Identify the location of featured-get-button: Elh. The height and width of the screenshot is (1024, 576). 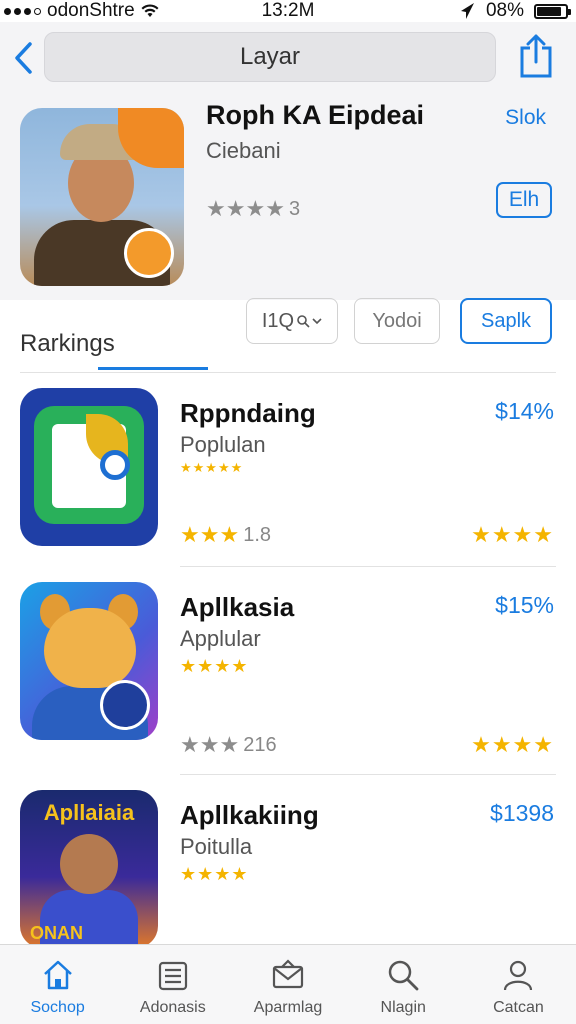
(524, 200).